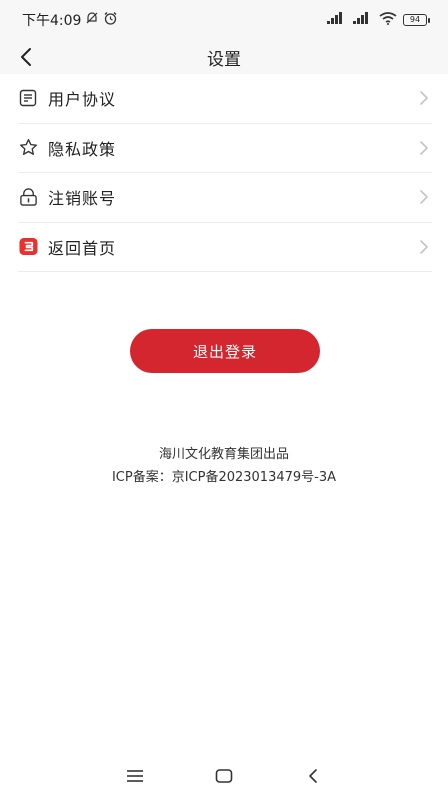 The height and width of the screenshot is (798, 448). Describe the element at coordinates (337, 20) in the screenshot. I see `signal-icon` at that location.